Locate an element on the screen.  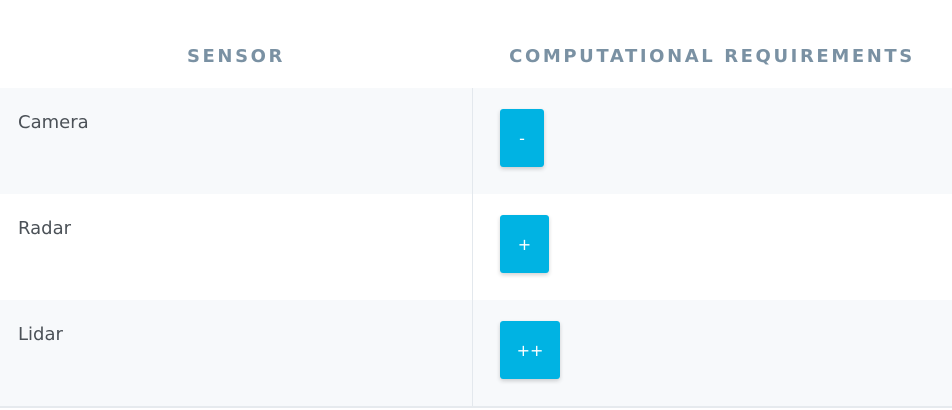
requirement-badge: - is located at coordinates (522, 138).